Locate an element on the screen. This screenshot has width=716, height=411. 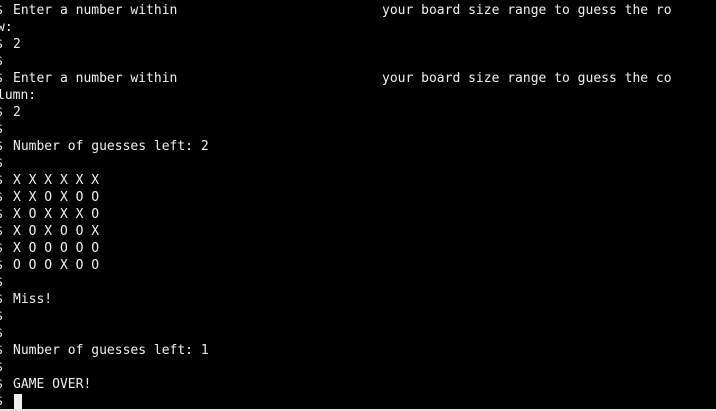
column-prompt-wrap: lumn: is located at coordinates (18, 95).